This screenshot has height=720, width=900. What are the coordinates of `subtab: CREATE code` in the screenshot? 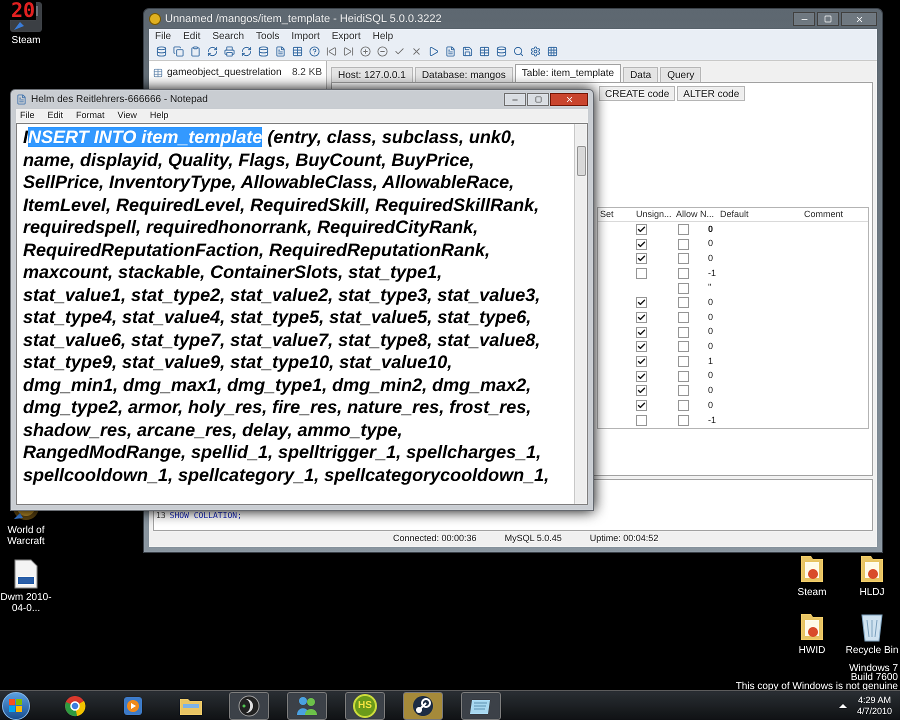 It's located at (637, 93).